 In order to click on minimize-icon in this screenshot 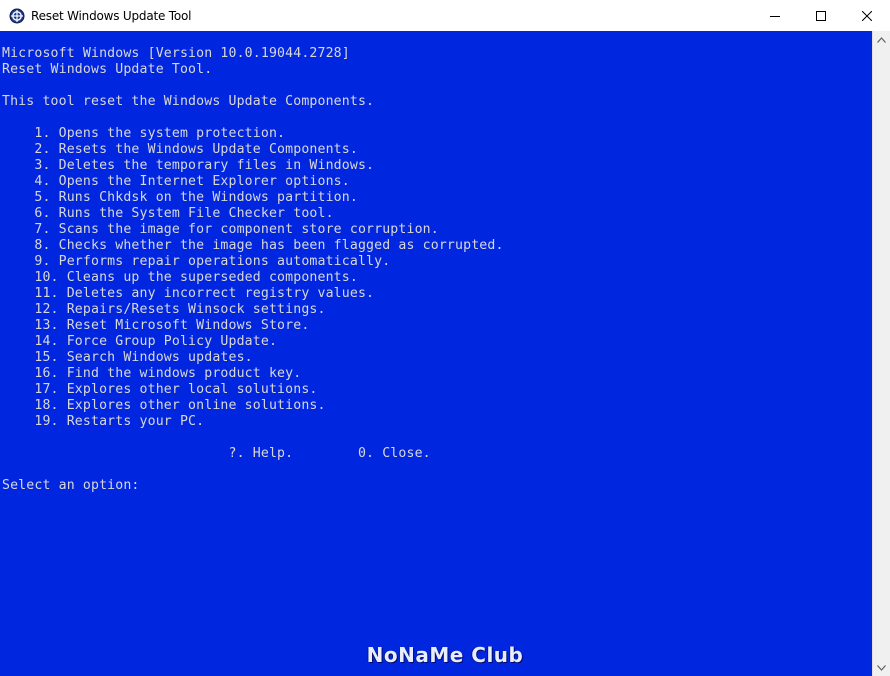, I will do `click(775, 16)`.